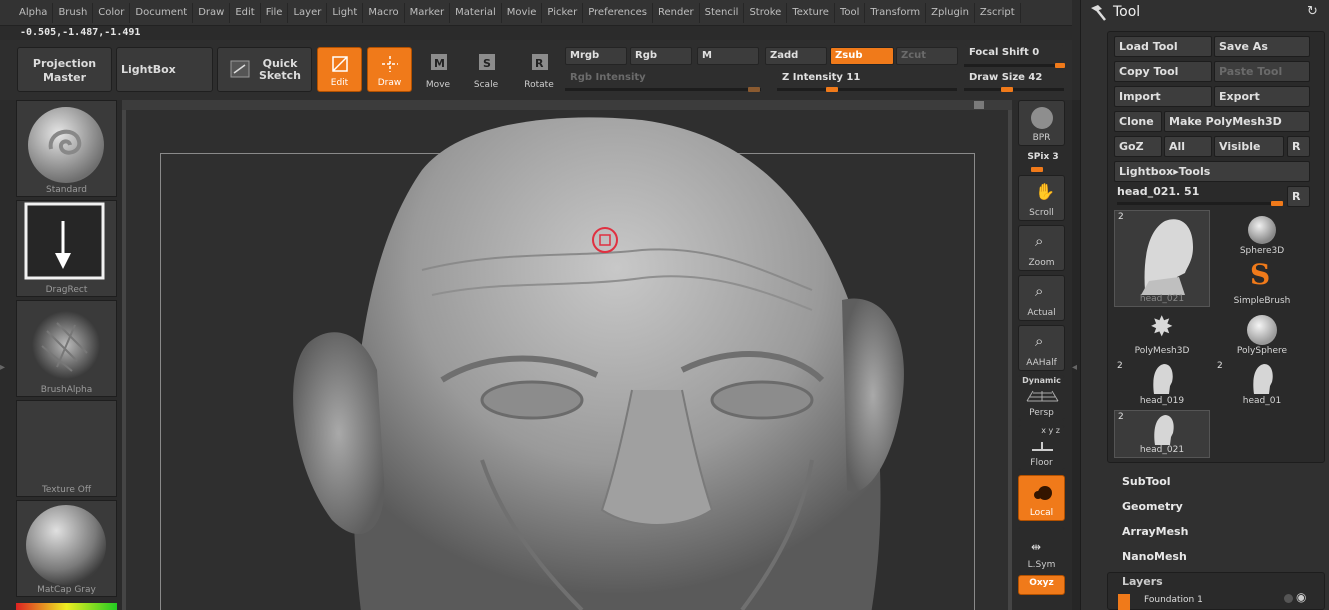 This screenshot has width=1329, height=610. Describe the element at coordinates (66, 248) in the screenshot. I see `stroke-selector: DragRect` at that location.